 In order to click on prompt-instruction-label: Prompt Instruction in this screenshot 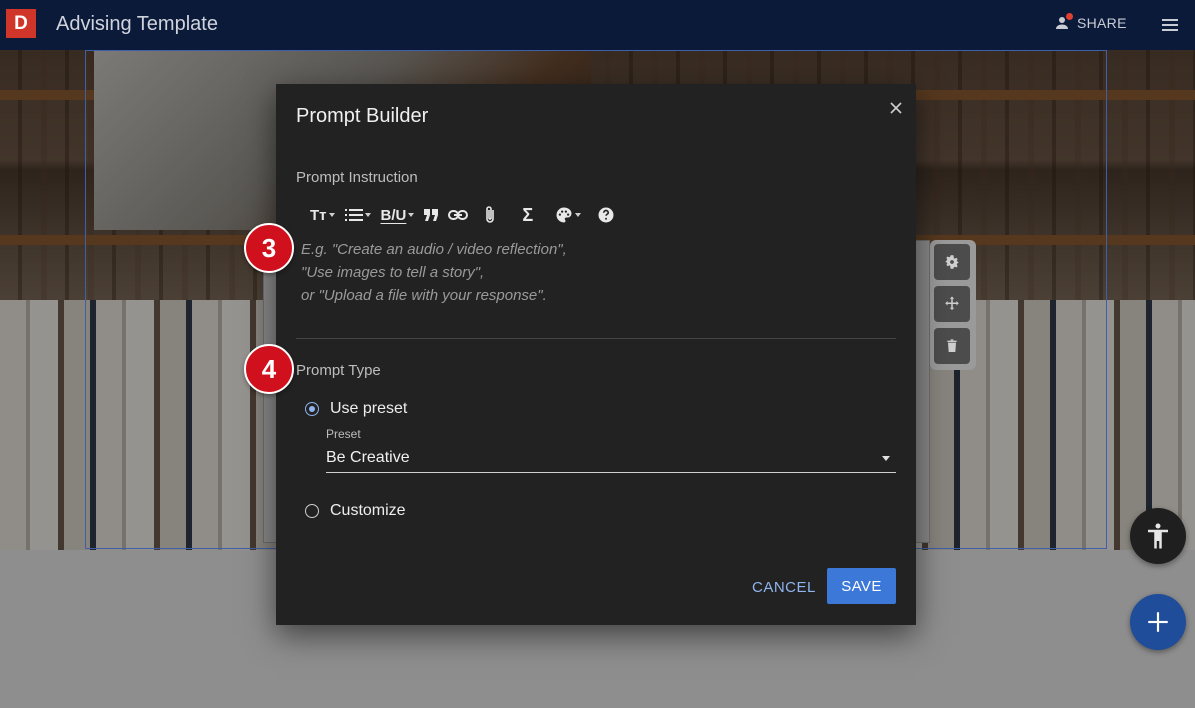, I will do `click(357, 177)`.